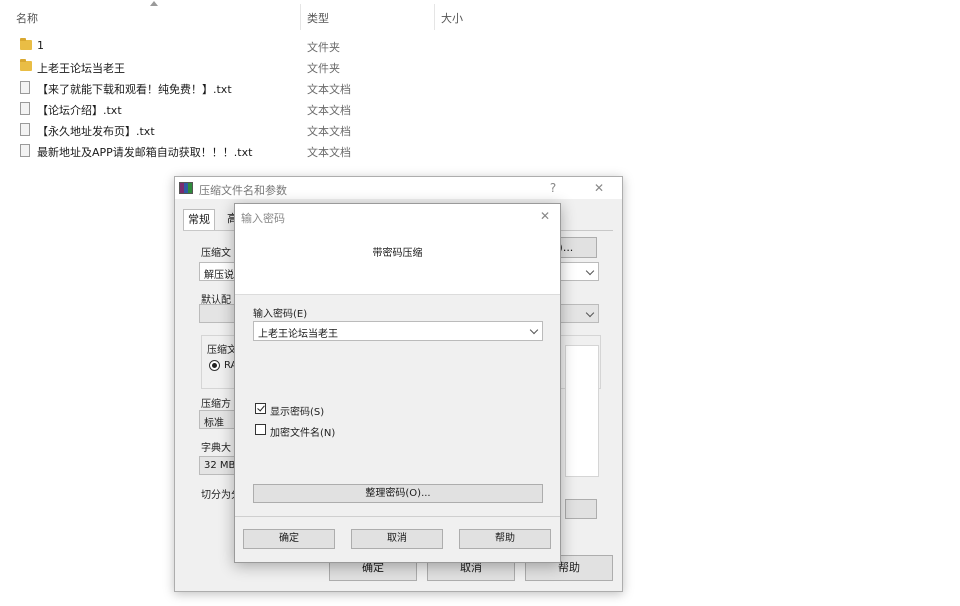 The width and height of the screenshot is (960, 606). Describe the element at coordinates (480, 67) in the screenshot. I see `file-row: 上老王论坛当老王 文件夹` at that location.